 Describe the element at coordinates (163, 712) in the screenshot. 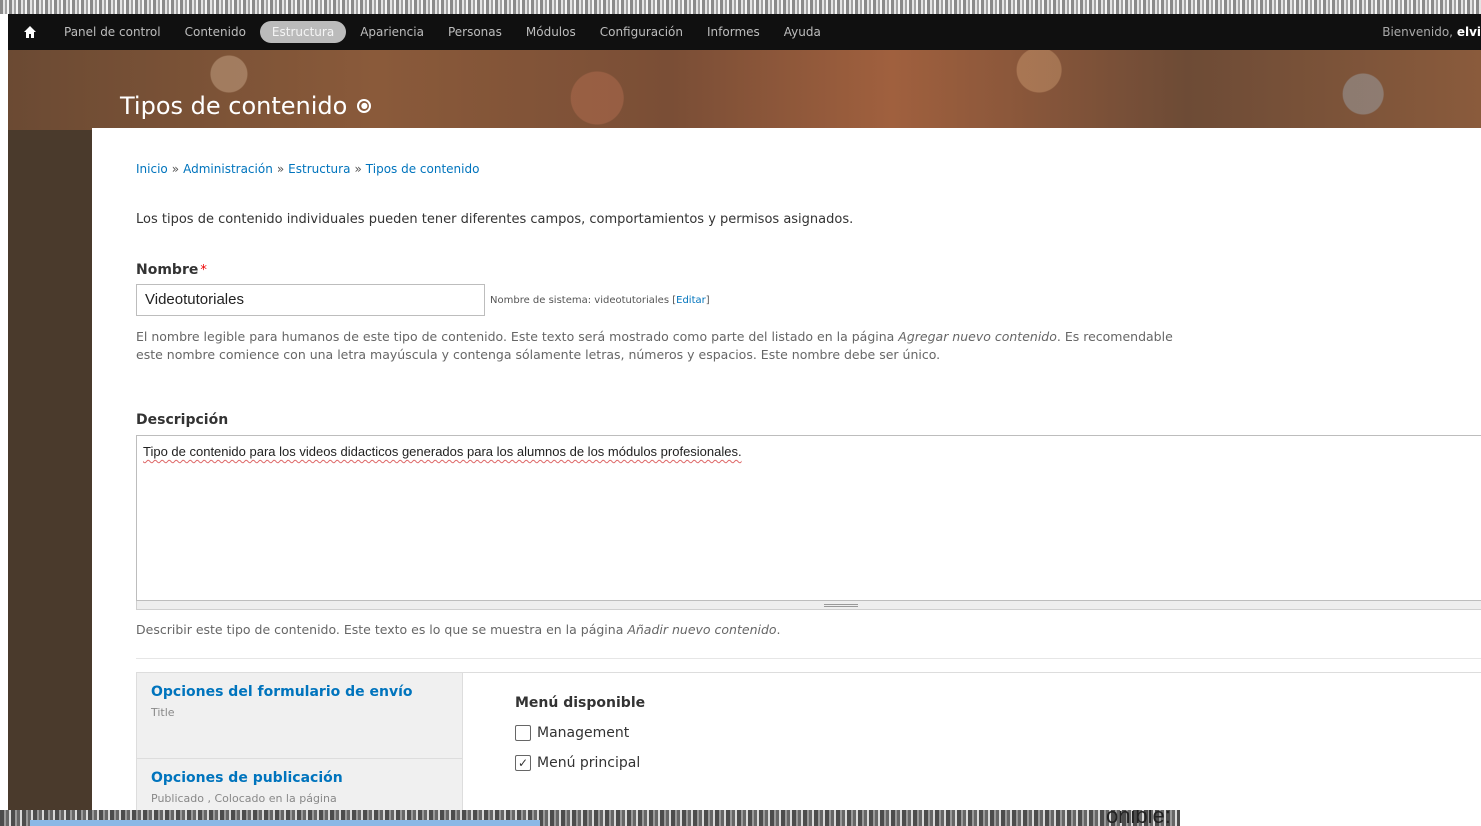

I see `vertical-tab-summary: Title` at that location.